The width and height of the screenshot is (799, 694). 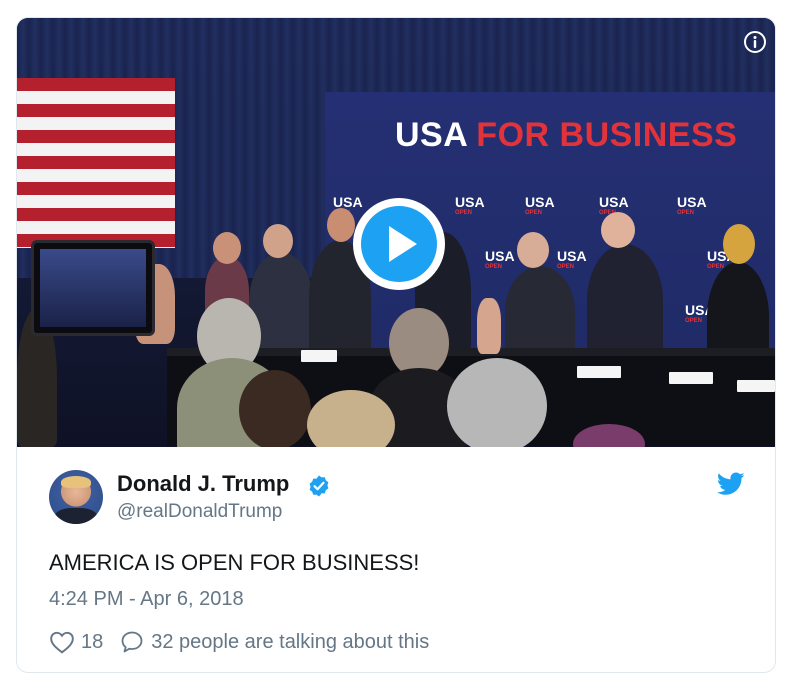 What do you see at coordinates (607, 135) in the screenshot?
I see `banner-business-text: FOR BUSINESS` at bounding box center [607, 135].